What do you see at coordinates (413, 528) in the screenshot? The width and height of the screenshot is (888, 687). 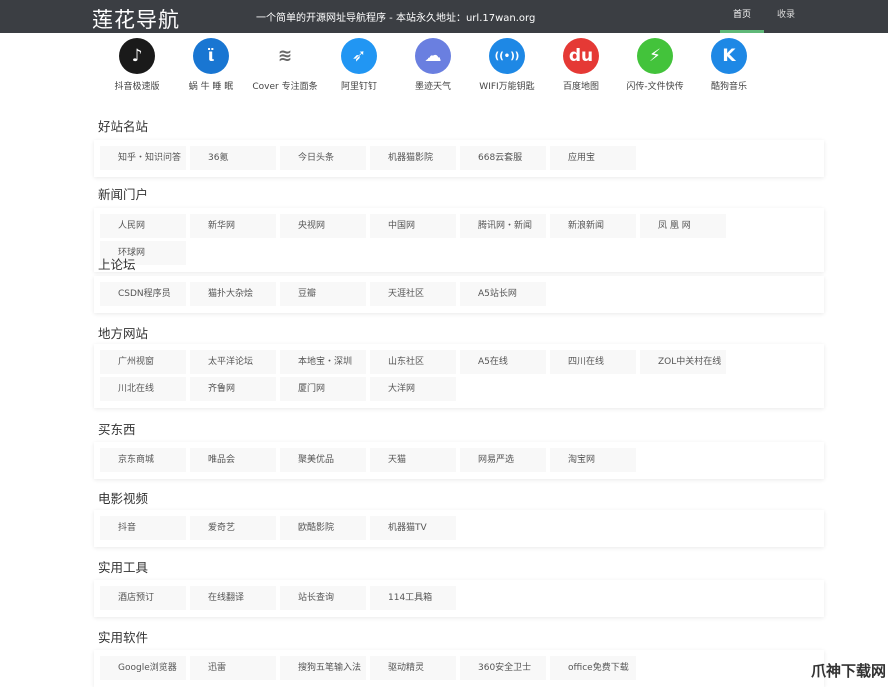 I see `site-link: 机器猫TV` at bounding box center [413, 528].